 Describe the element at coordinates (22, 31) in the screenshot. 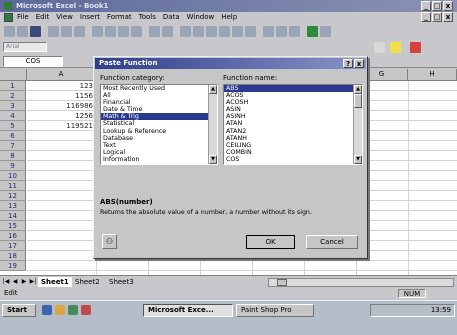

I see `open-icon` at that location.